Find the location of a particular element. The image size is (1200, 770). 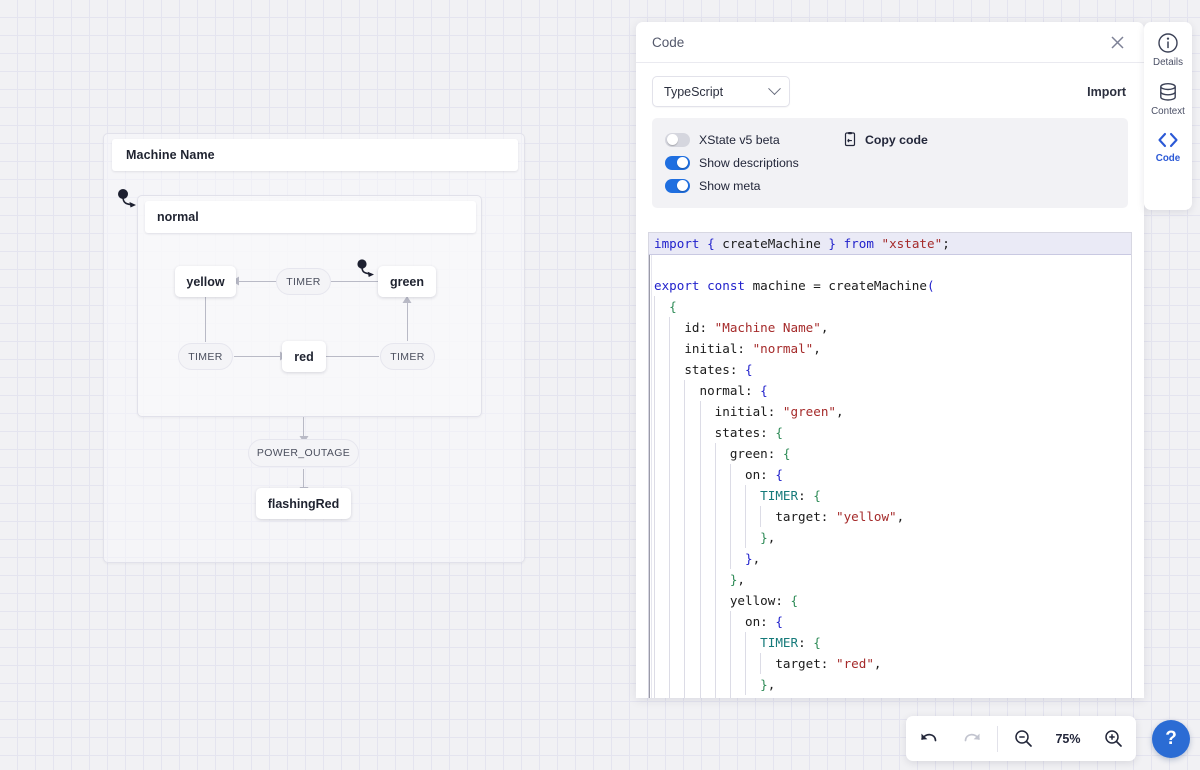

compound-state-title-bar: normal is located at coordinates (310, 217).